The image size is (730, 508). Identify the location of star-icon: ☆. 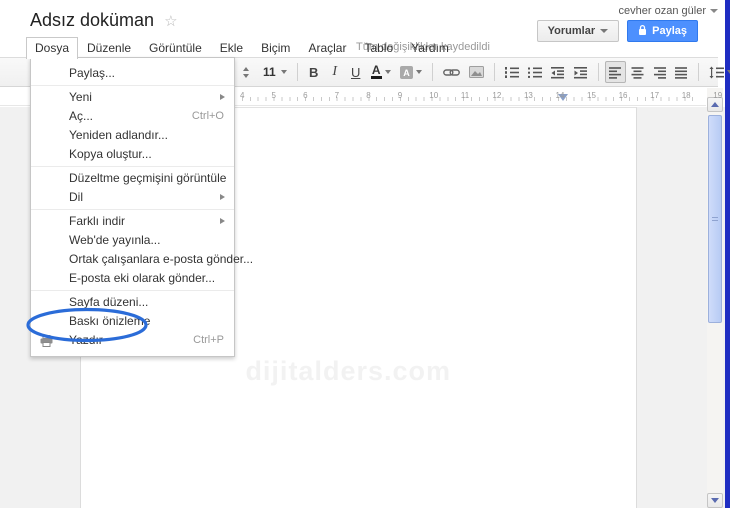
(170, 21).